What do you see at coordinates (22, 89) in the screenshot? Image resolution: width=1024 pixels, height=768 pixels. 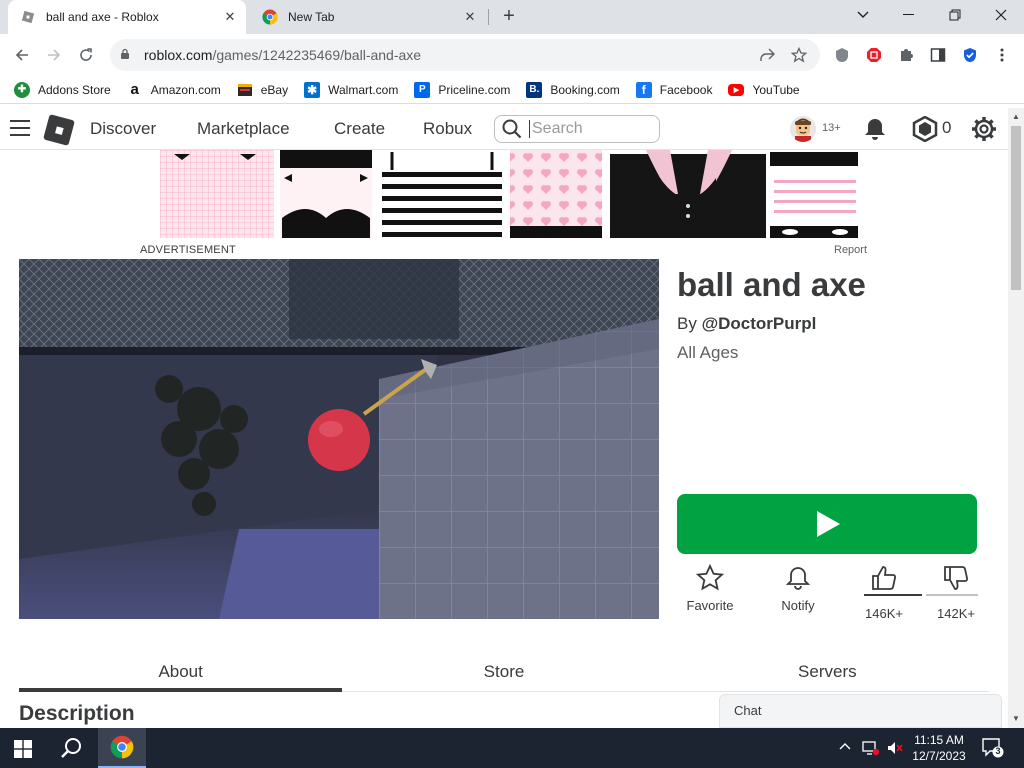 I see `addons-store-icon: ✚` at bounding box center [22, 89].